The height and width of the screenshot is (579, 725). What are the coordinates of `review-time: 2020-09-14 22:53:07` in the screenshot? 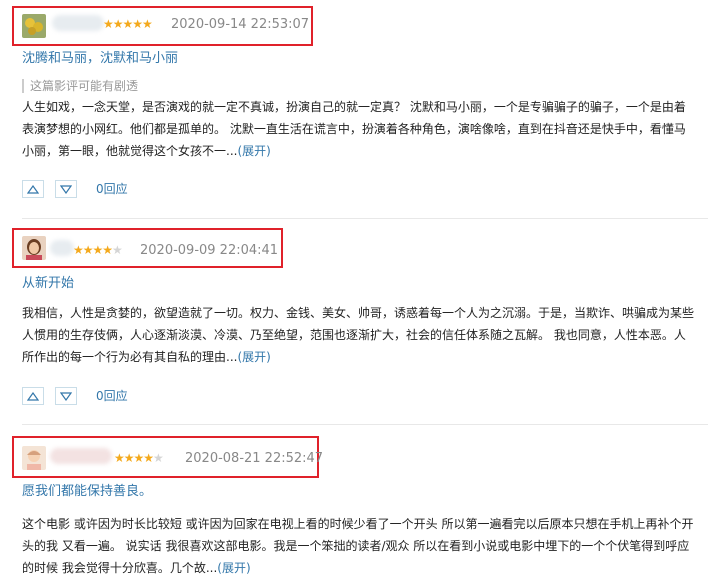 It's located at (240, 24).